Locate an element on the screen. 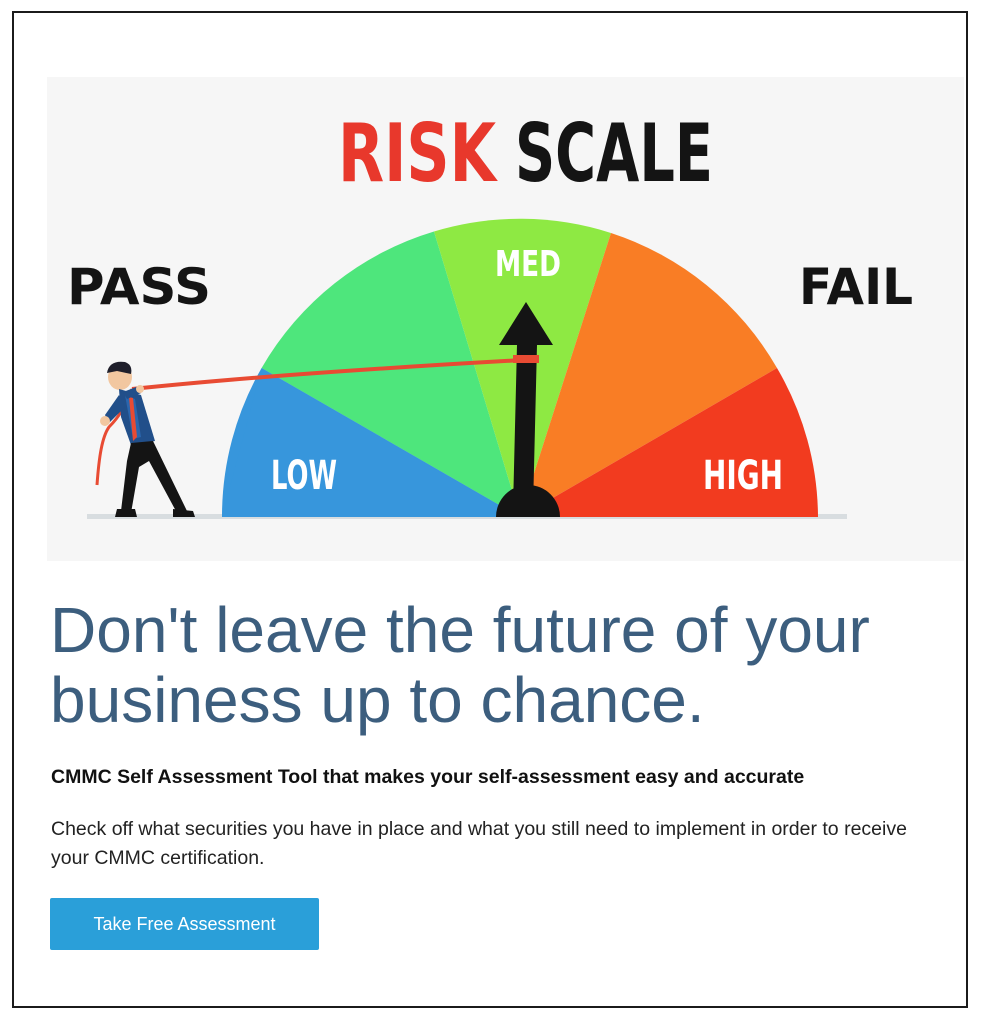 The image size is (986, 1024). pass-label: PASS is located at coordinates (139, 287).